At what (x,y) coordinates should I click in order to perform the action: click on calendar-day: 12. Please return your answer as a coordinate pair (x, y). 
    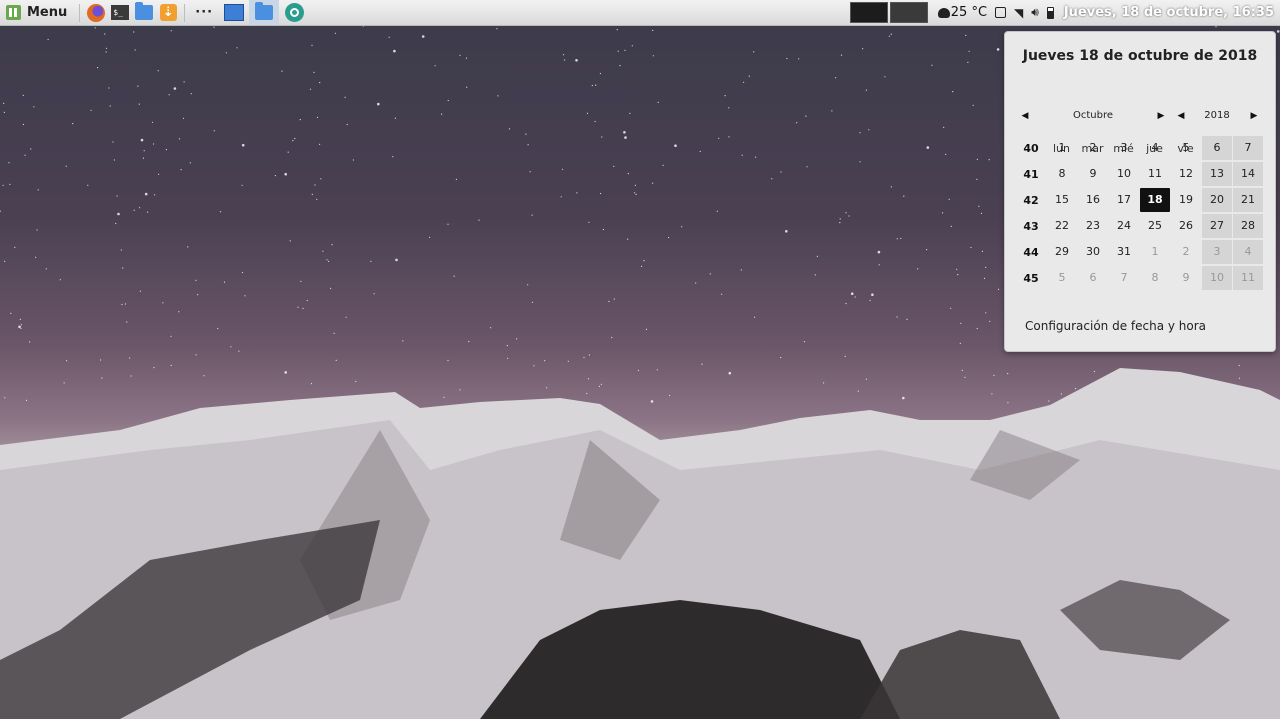
    Looking at the image, I should click on (1186, 174).